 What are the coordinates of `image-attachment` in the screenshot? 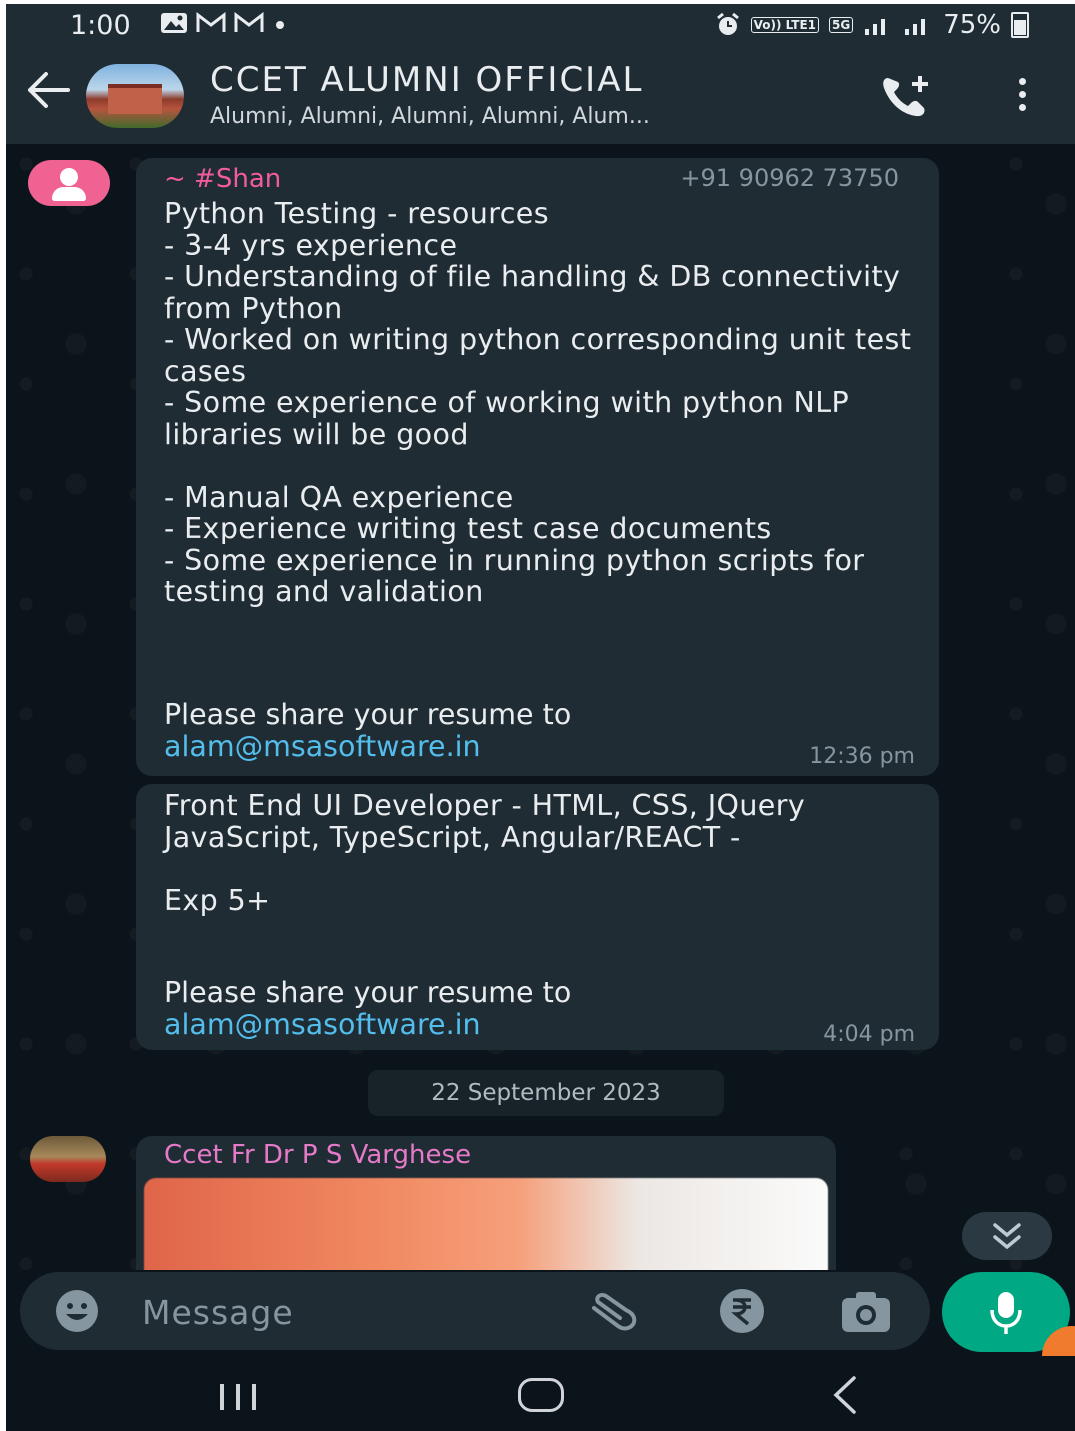 It's located at (486, 1224).